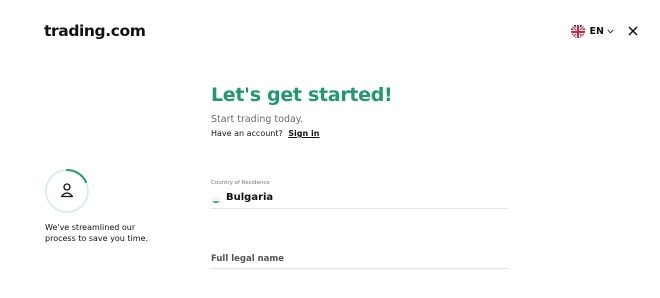 The height and width of the screenshot is (298, 660). I want to click on full-name-field-underline, so click(359, 268).